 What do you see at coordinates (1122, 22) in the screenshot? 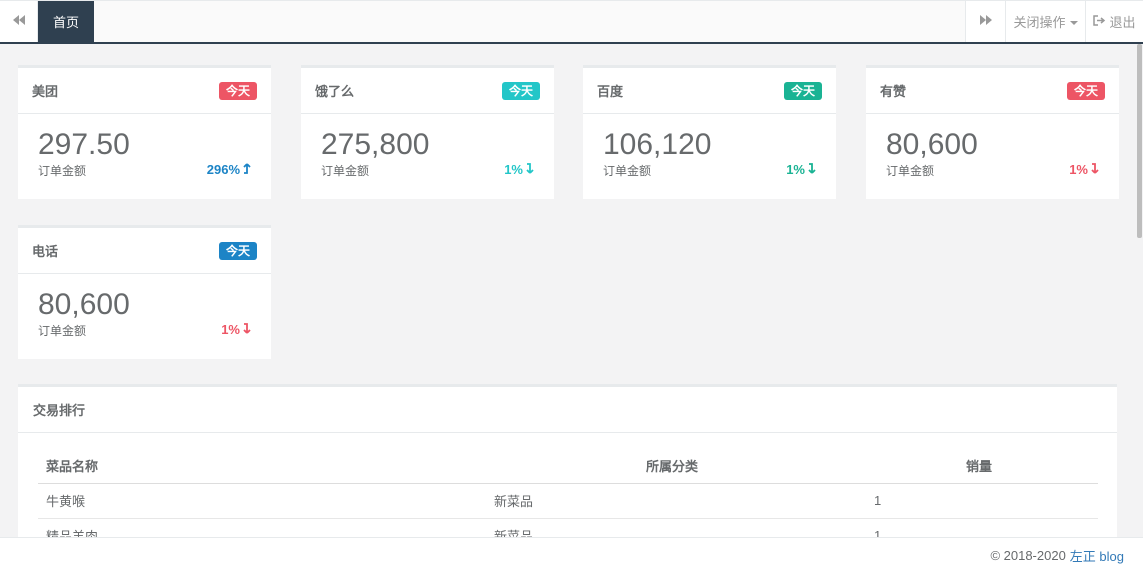
I see `logout-label: 退出` at bounding box center [1122, 22].